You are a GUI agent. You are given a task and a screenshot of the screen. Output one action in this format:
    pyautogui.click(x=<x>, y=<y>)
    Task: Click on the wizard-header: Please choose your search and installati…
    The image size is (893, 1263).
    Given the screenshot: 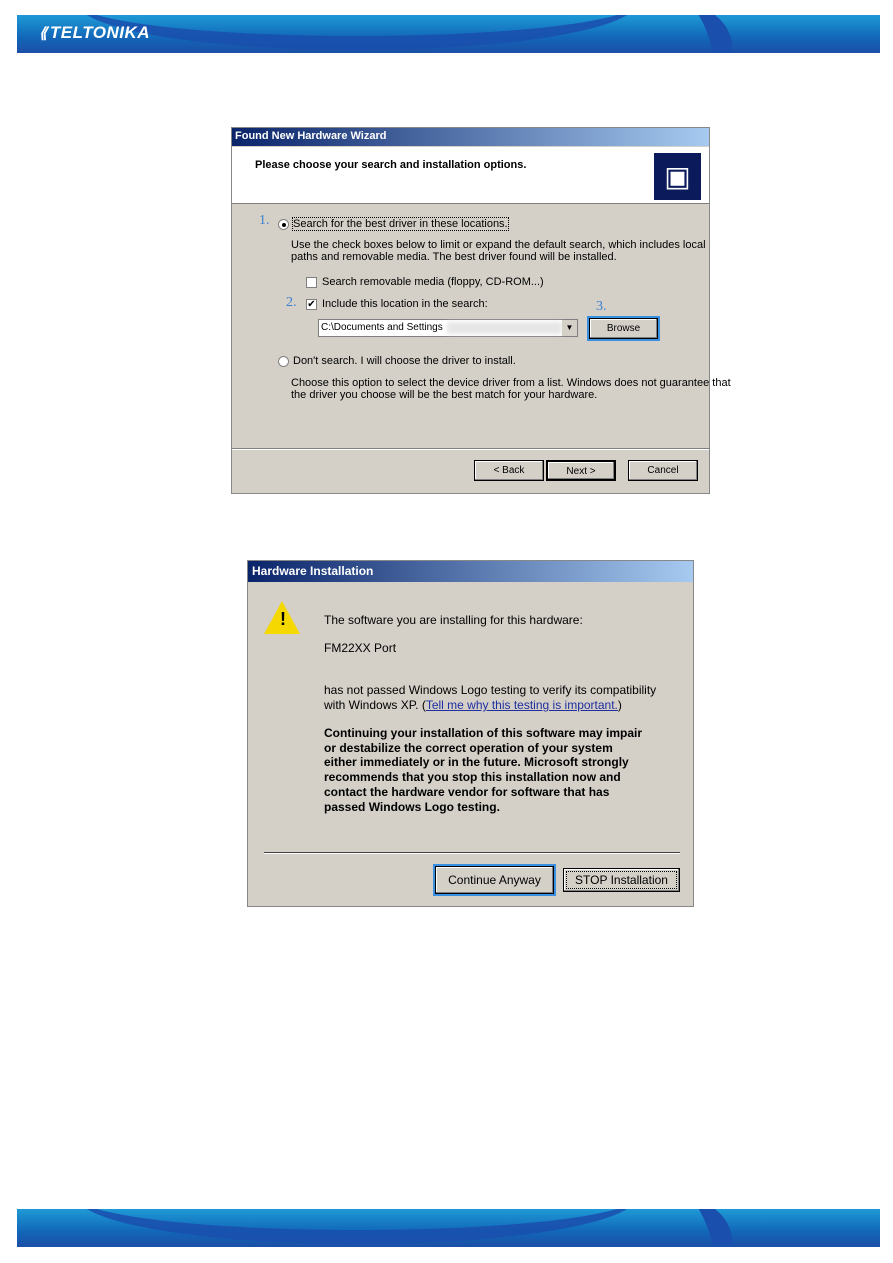 What is the action you would take?
    pyautogui.click(x=470, y=175)
    